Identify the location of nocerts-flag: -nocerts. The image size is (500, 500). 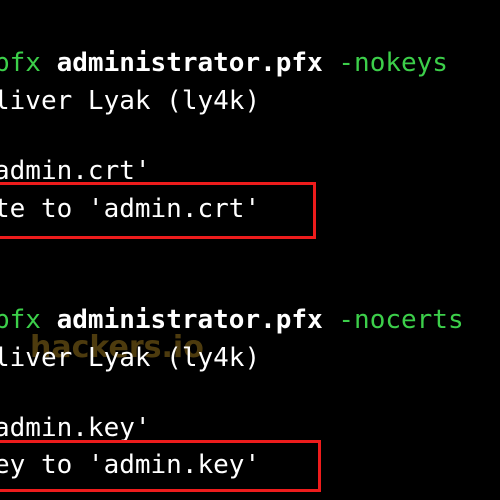
(401, 320).